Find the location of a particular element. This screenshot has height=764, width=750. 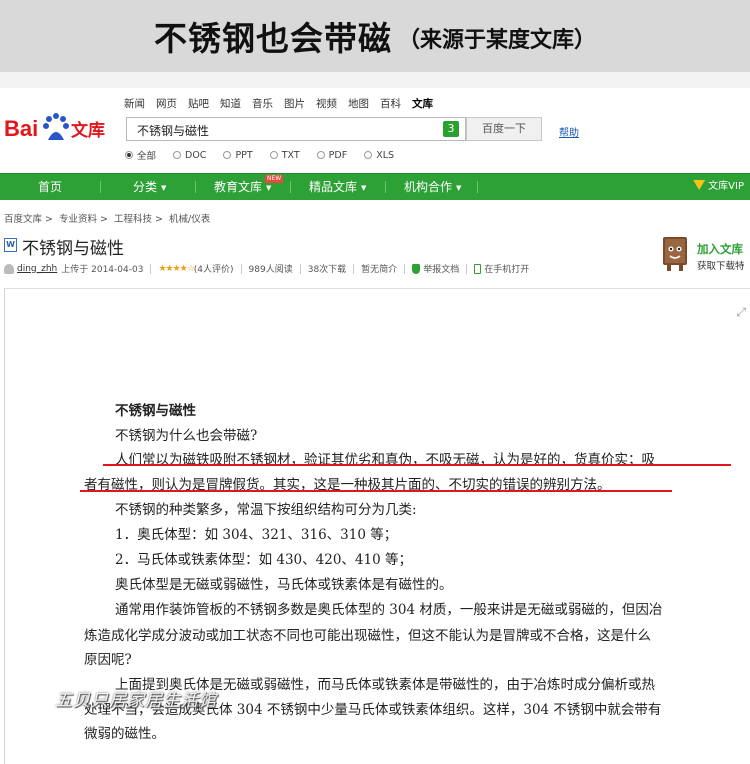

content-line: 不锈钢为什么也会带磁? is located at coordinates (186, 436).